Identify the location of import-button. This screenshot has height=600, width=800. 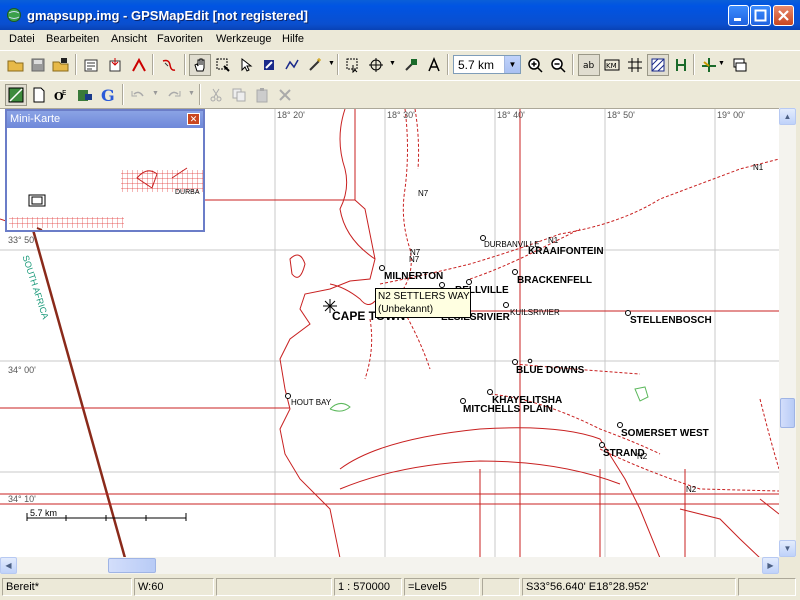
(115, 65).